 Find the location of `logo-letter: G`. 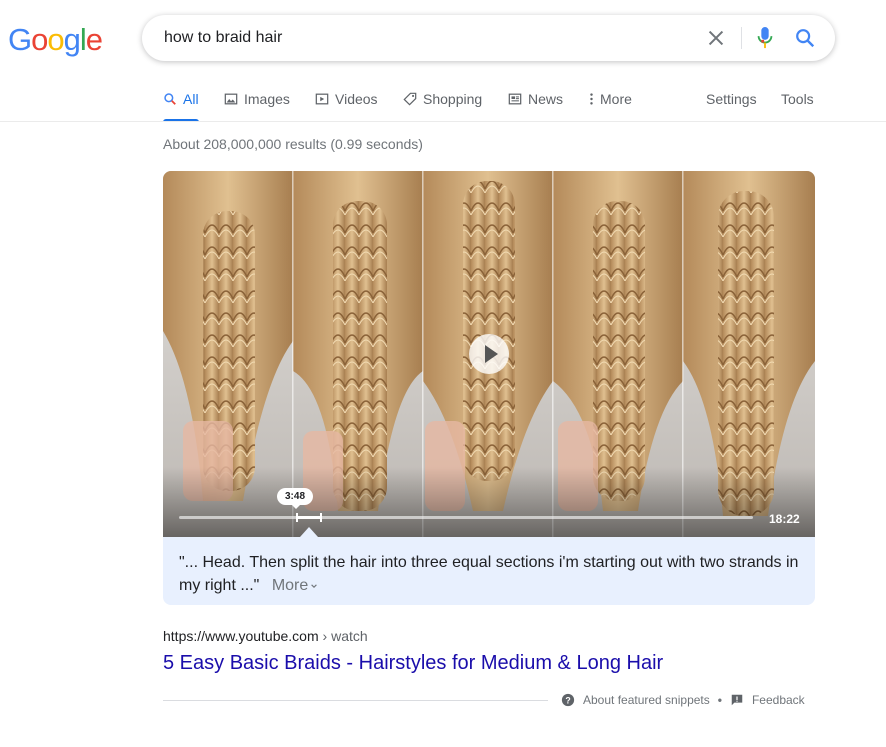

logo-letter: G is located at coordinates (20, 39).